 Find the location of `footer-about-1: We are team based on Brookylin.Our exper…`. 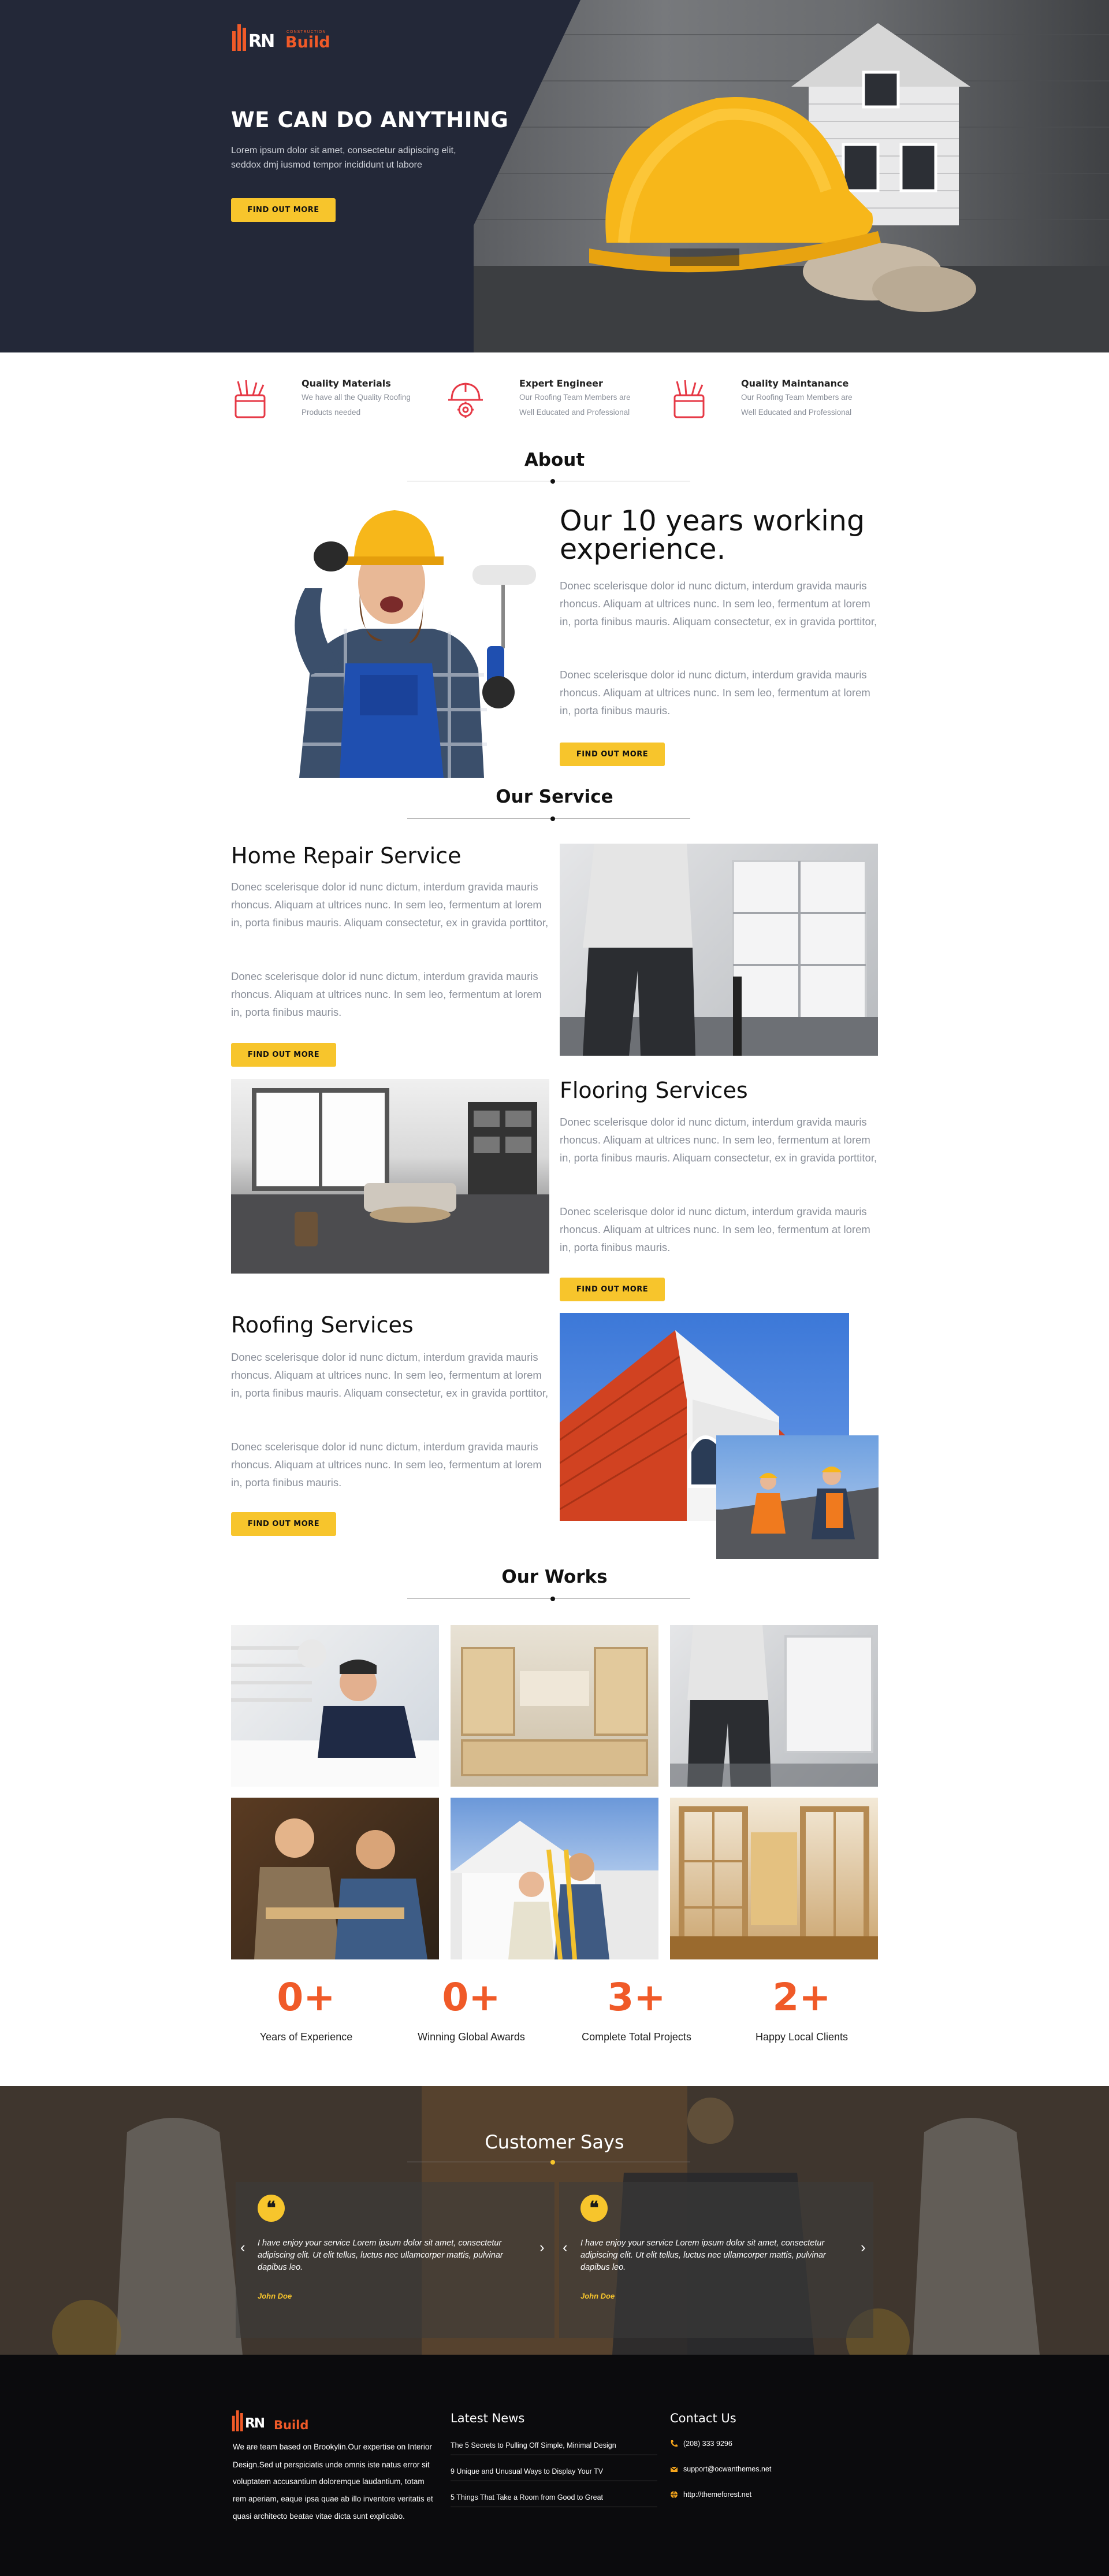

footer-about-1: We are team based on Brookylin.Our exper… is located at coordinates (332, 2447).